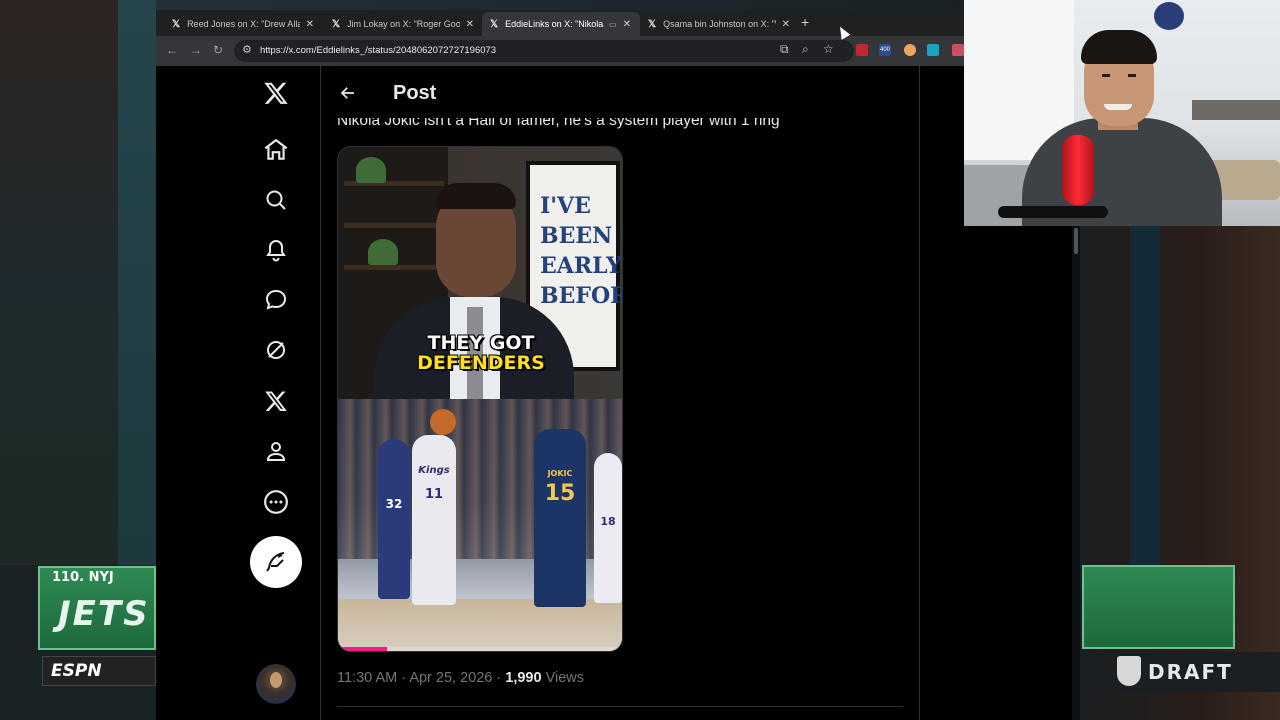 The width and height of the screenshot is (1280, 720). What do you see at coordinates (620, 706) in the screenshot?
I see `divider` at bounding box center [620, 706].